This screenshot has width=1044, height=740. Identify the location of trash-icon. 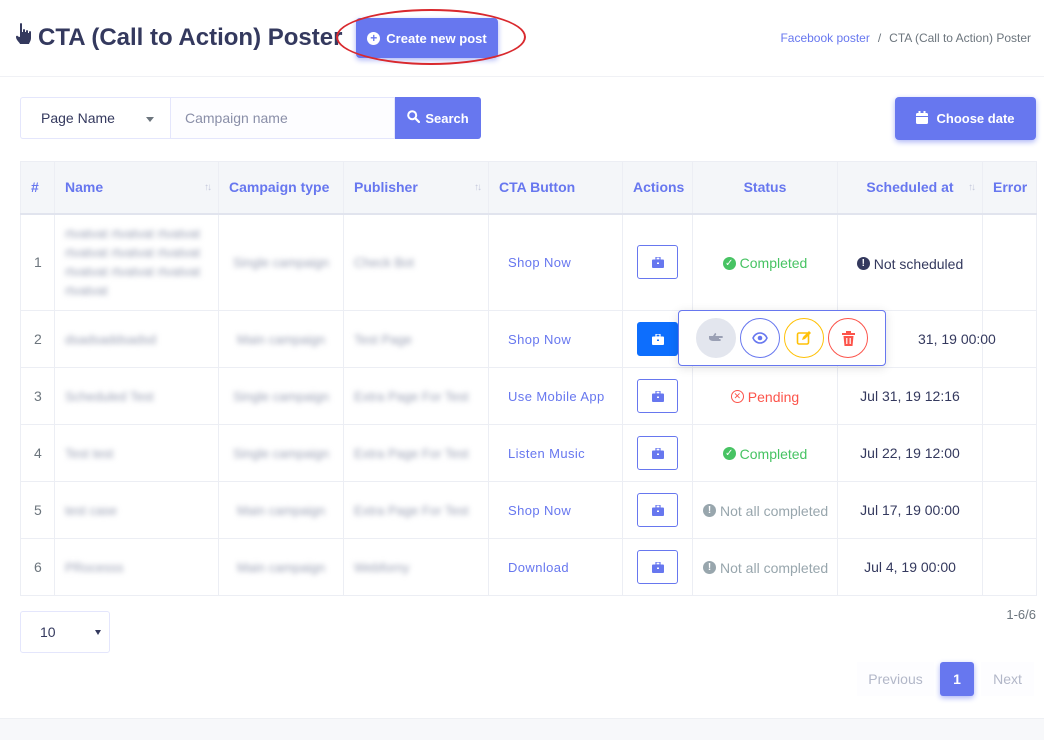
(848, 338).